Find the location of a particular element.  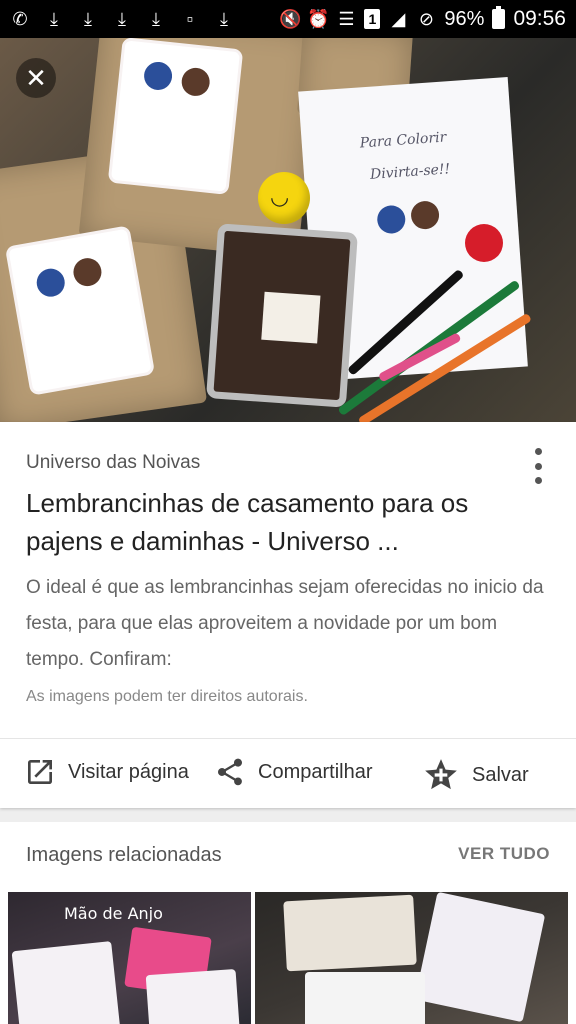

visit-page-button: Visitar página is located at coordinates (106, 772).